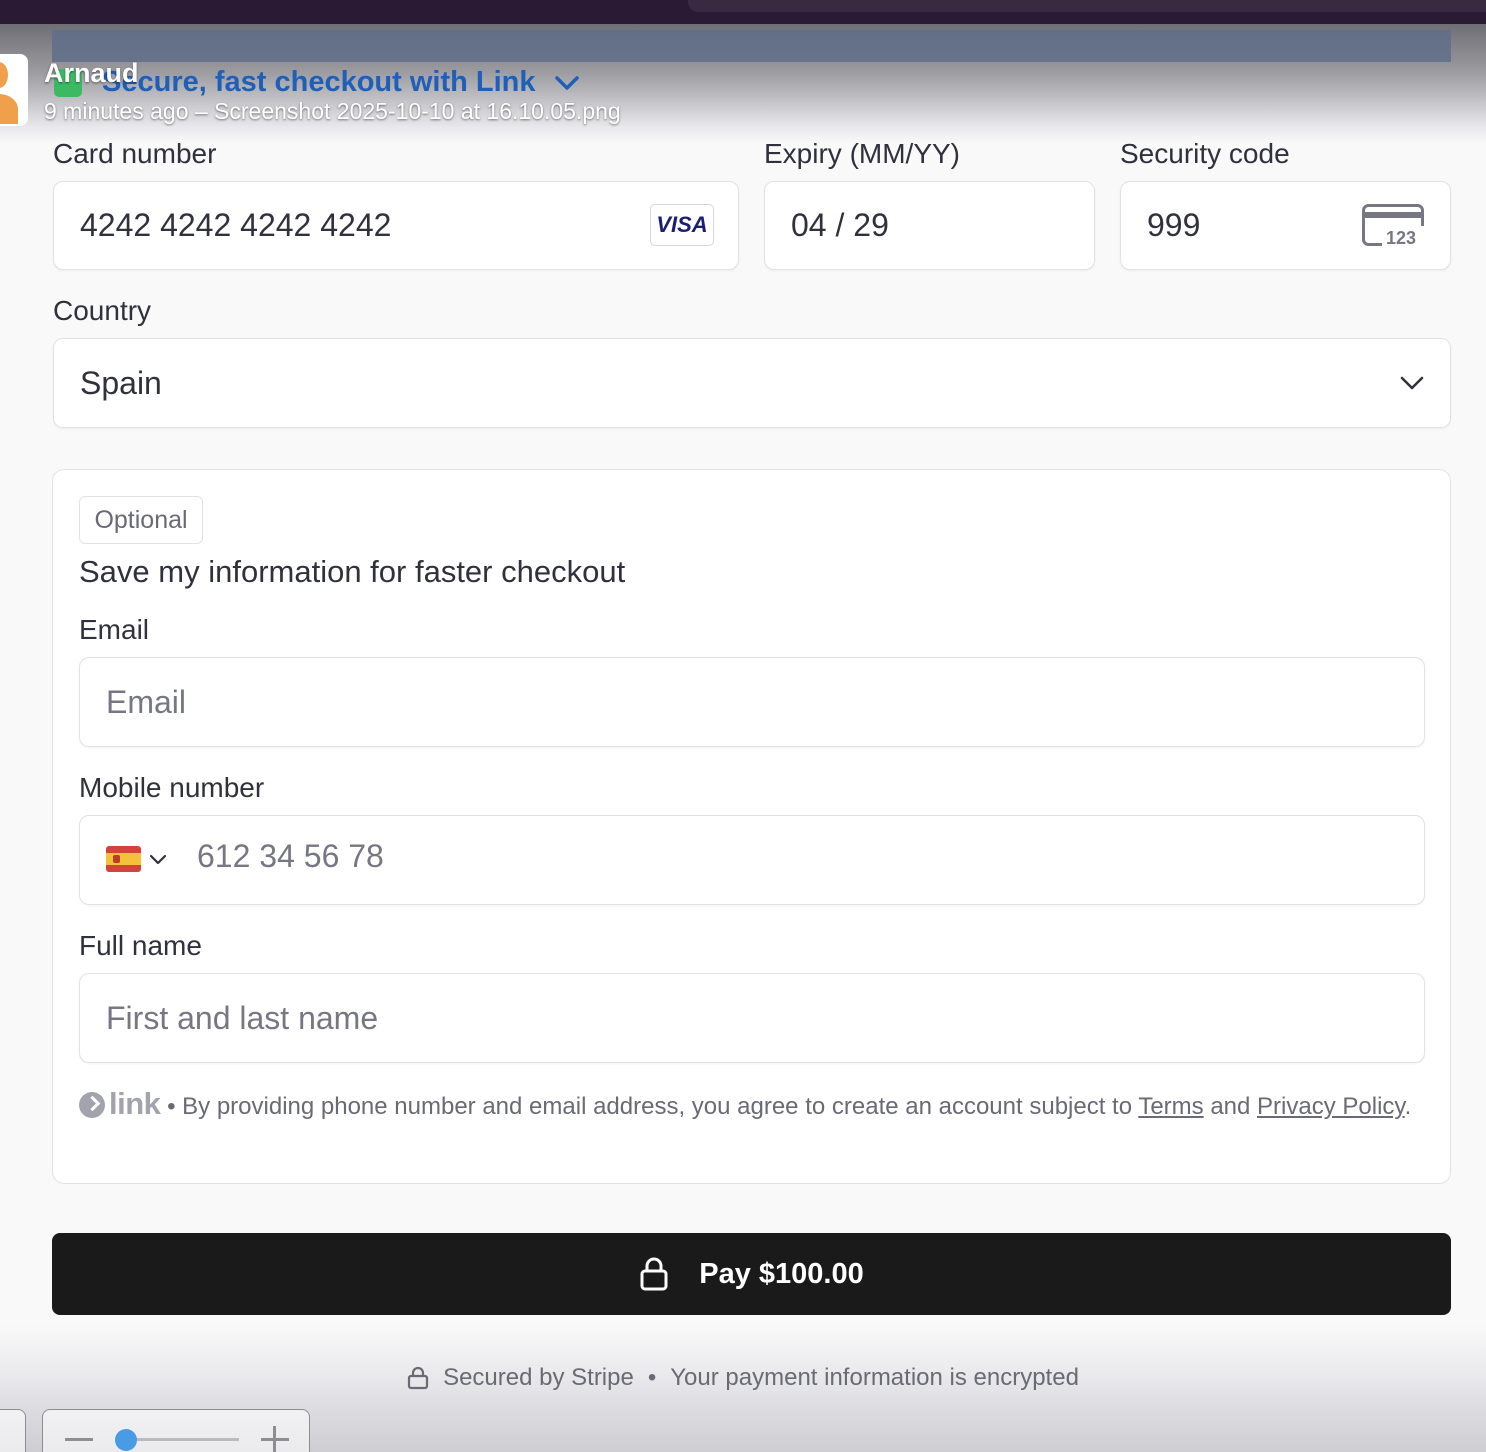 The image size is (1486, 1452). Describe the element at coordinates (752, 383) in the screenshot. I see `country-select: Spain` at that location.